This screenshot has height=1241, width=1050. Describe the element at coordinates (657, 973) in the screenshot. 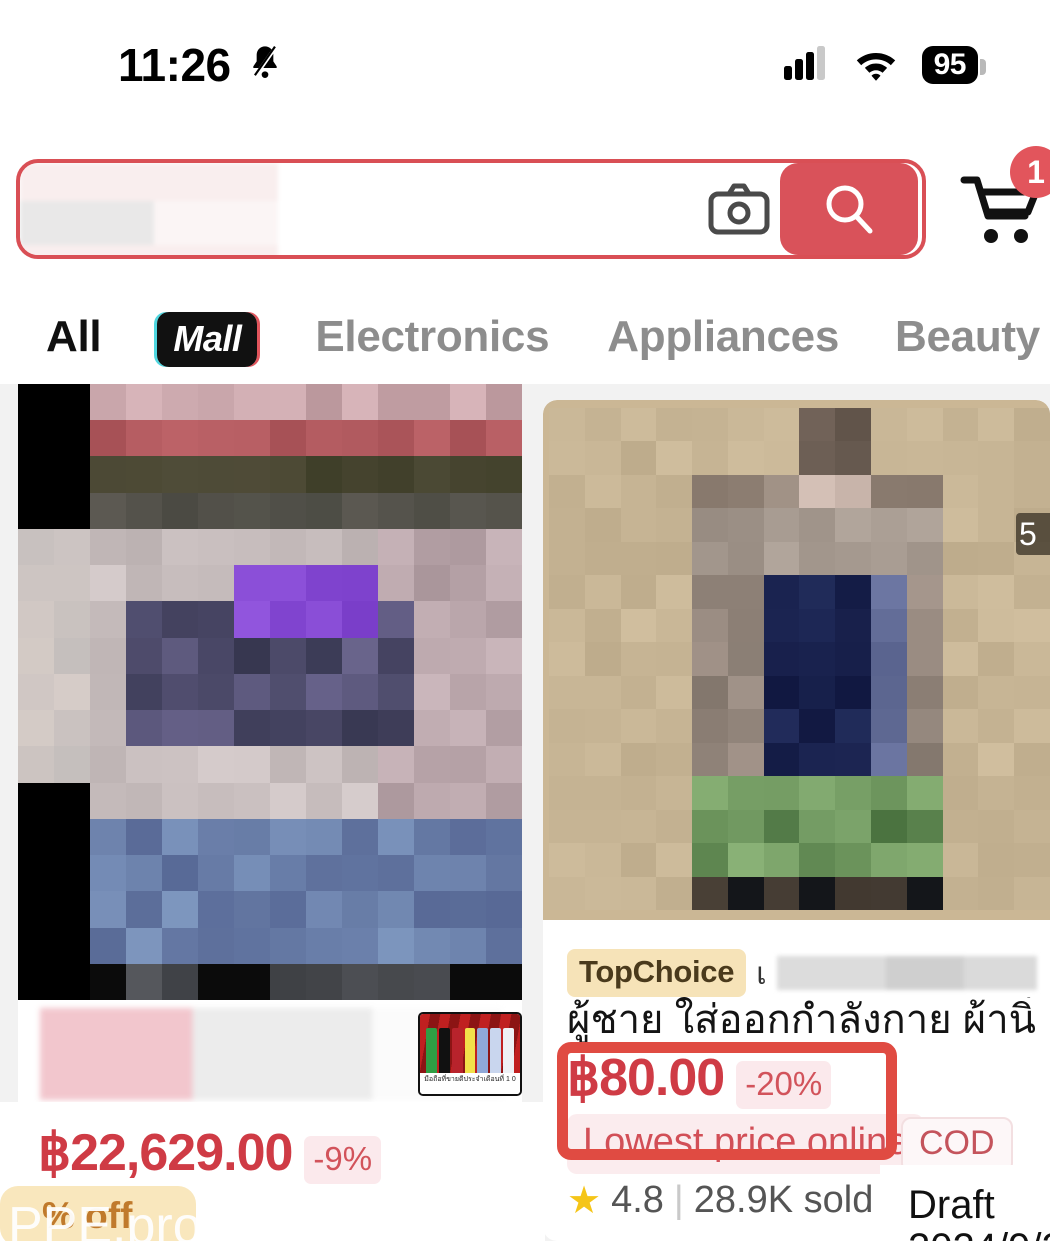

I see `top-choice-badge: TopChoice` at that location.